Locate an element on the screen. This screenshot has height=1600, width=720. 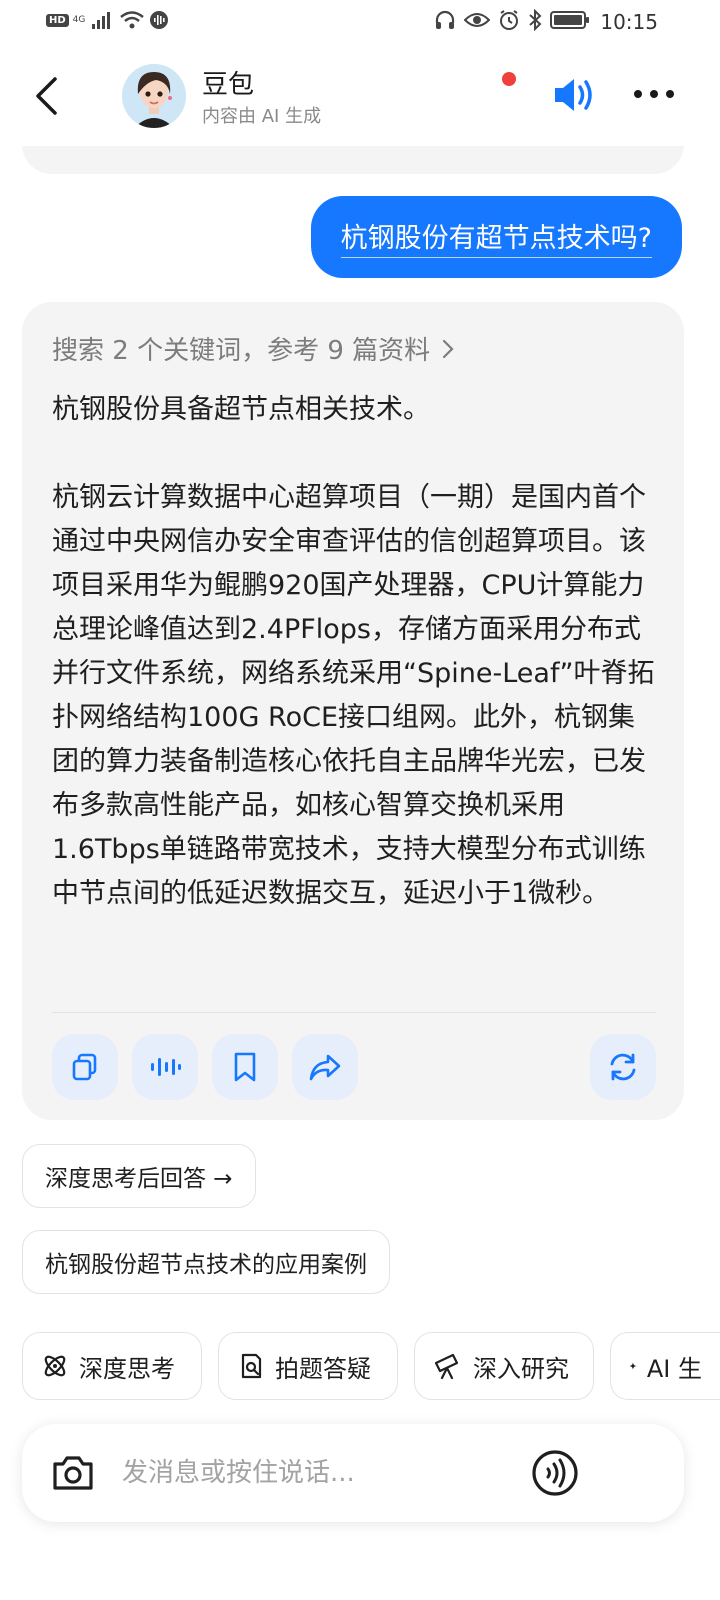
tool-deep-think: 深度思考 is located at coordinates (112, 1366).